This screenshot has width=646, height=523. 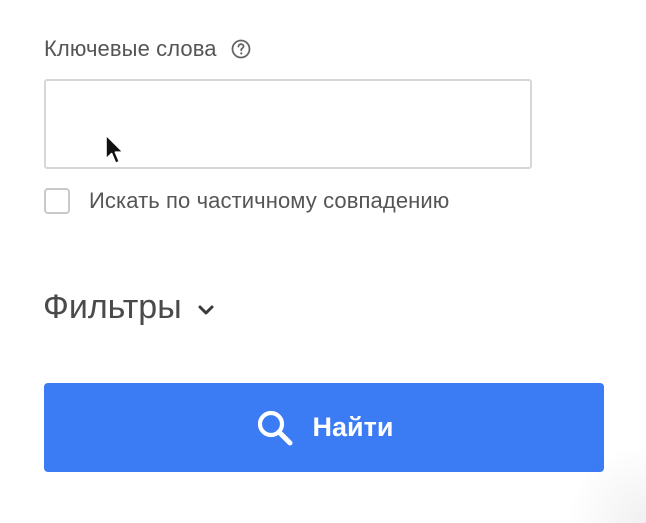 What do you see at coordinates (241, 49) in the screenshot?
I see `question-circle-icon` at bounding box center [241, 49].